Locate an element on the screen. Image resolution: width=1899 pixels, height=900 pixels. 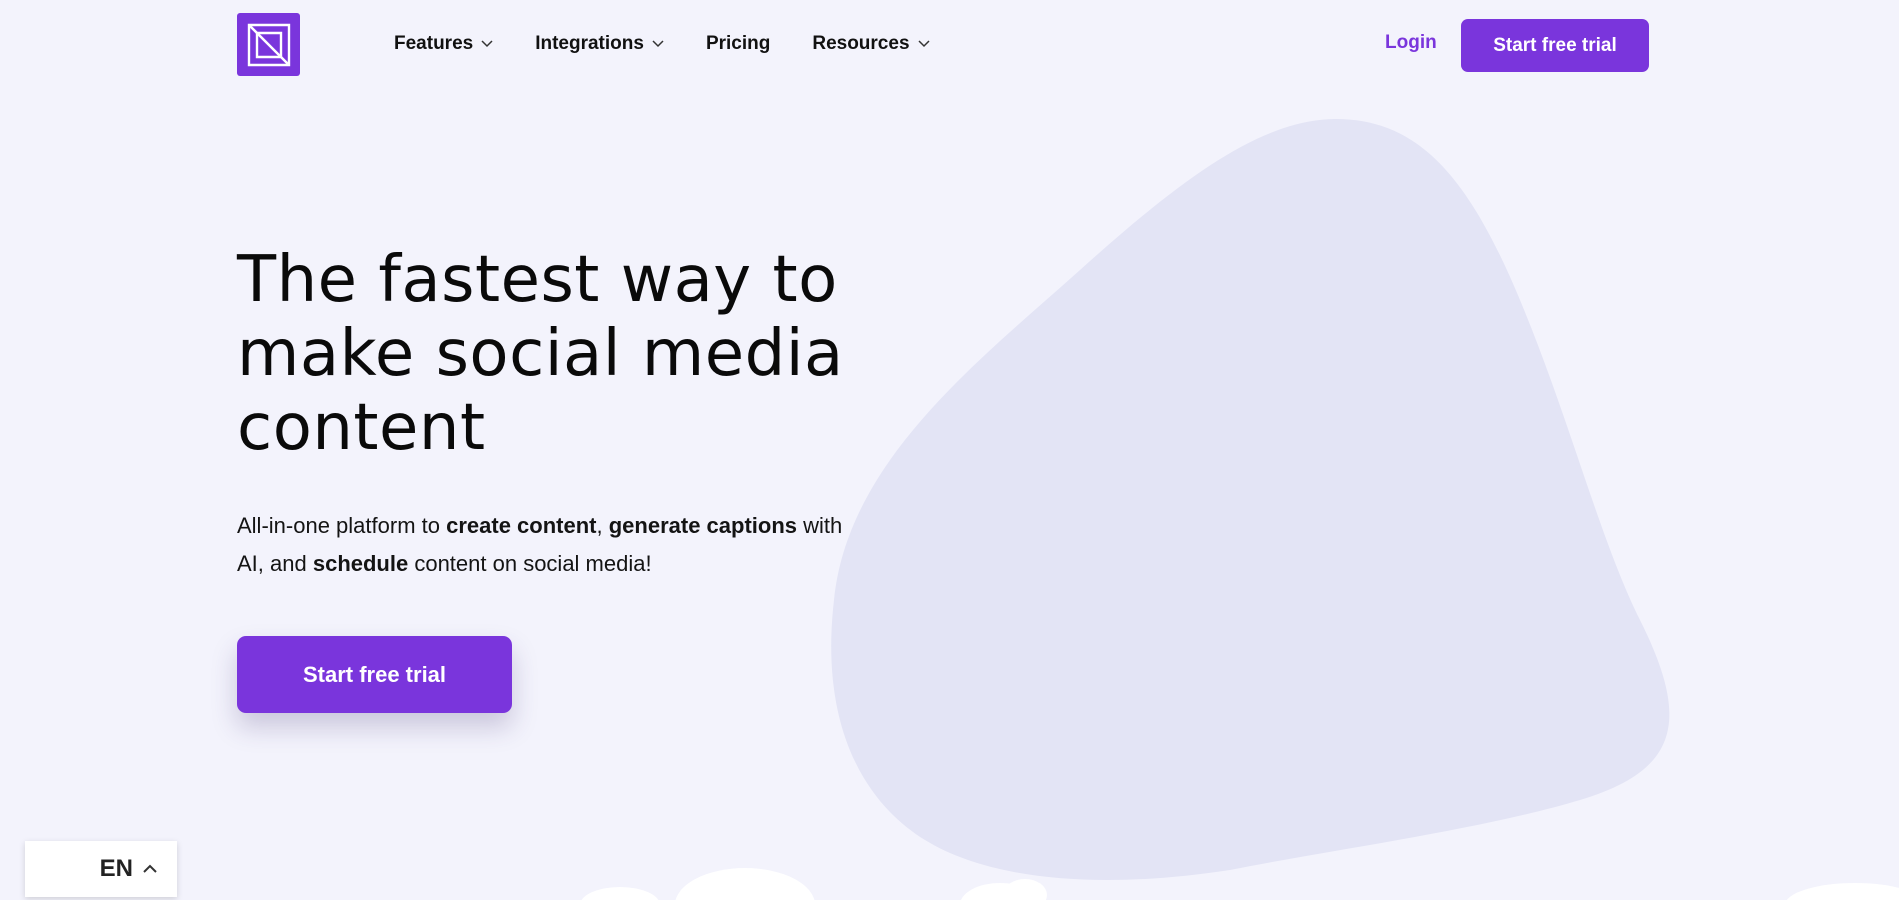
start-free-trial-button: Start free trial is located at coordinates (1555, 45).